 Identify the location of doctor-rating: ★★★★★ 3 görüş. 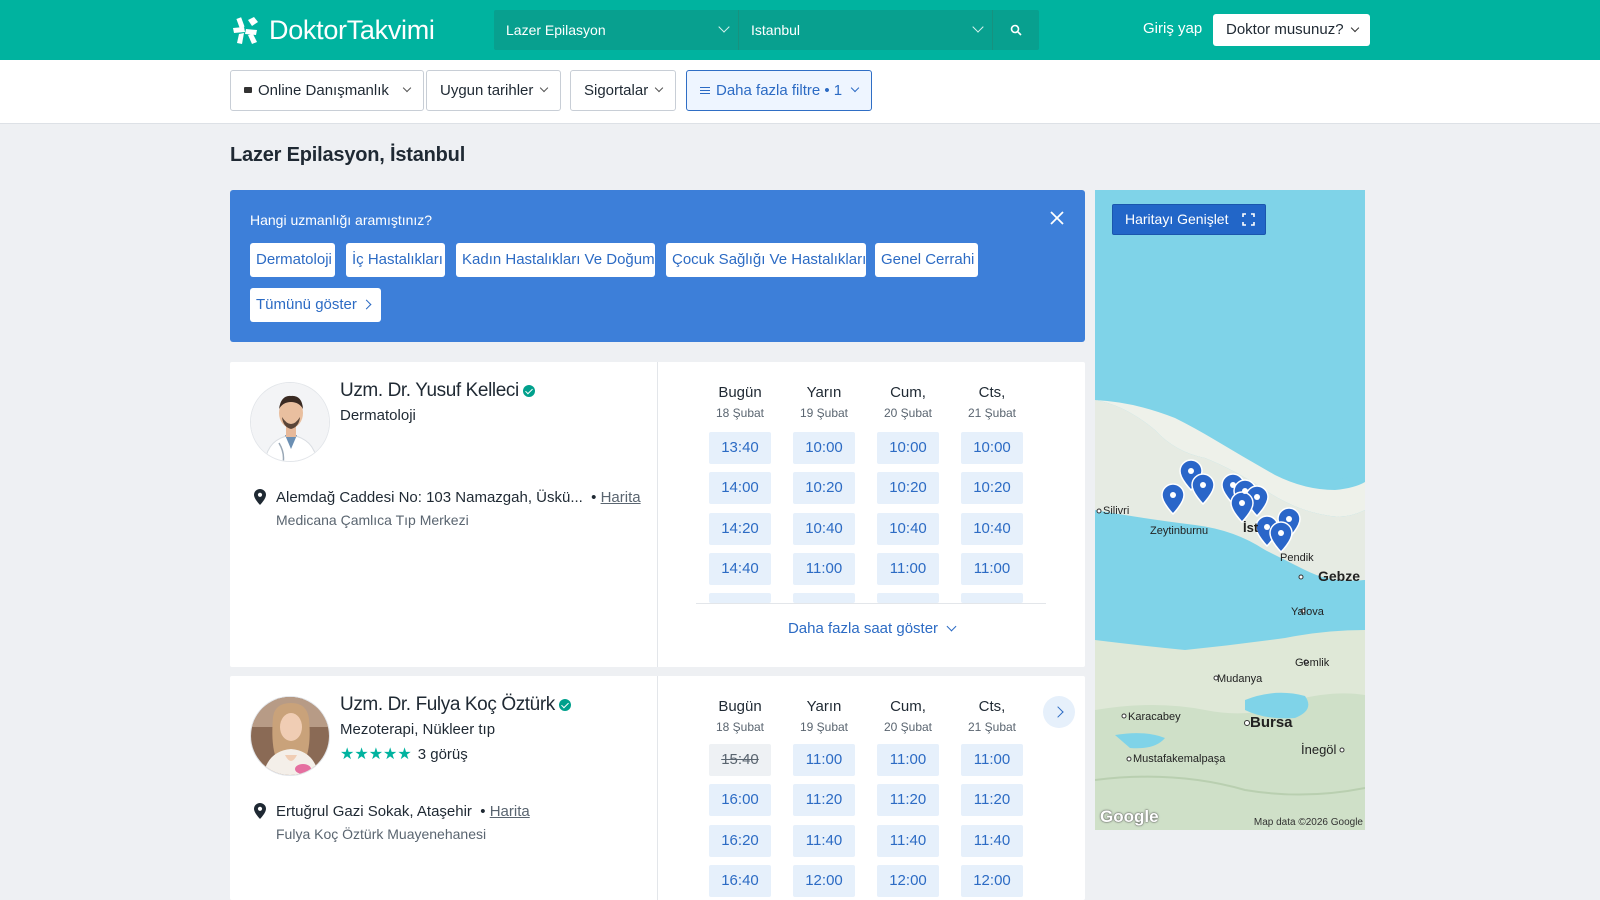
(404, 754).